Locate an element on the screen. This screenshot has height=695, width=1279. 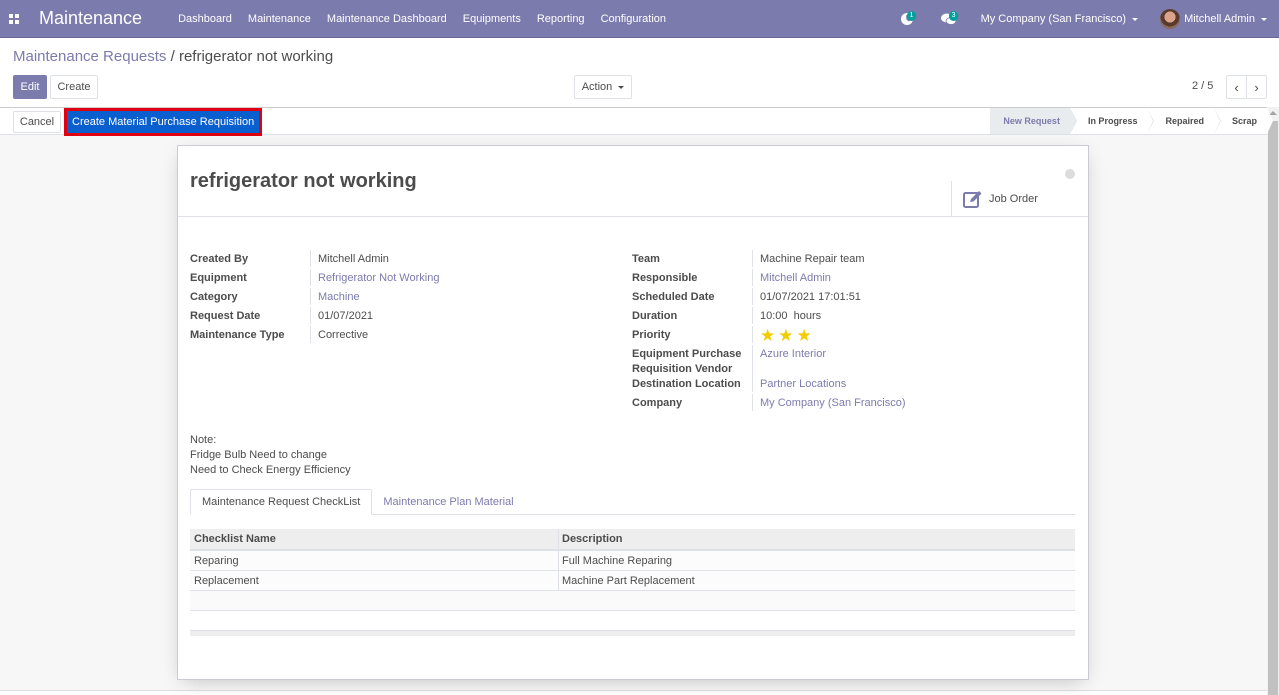
field-scheduled-date: Scheduled Date 01/07/2021 17:01:51 is located at coordinates (769, 297).